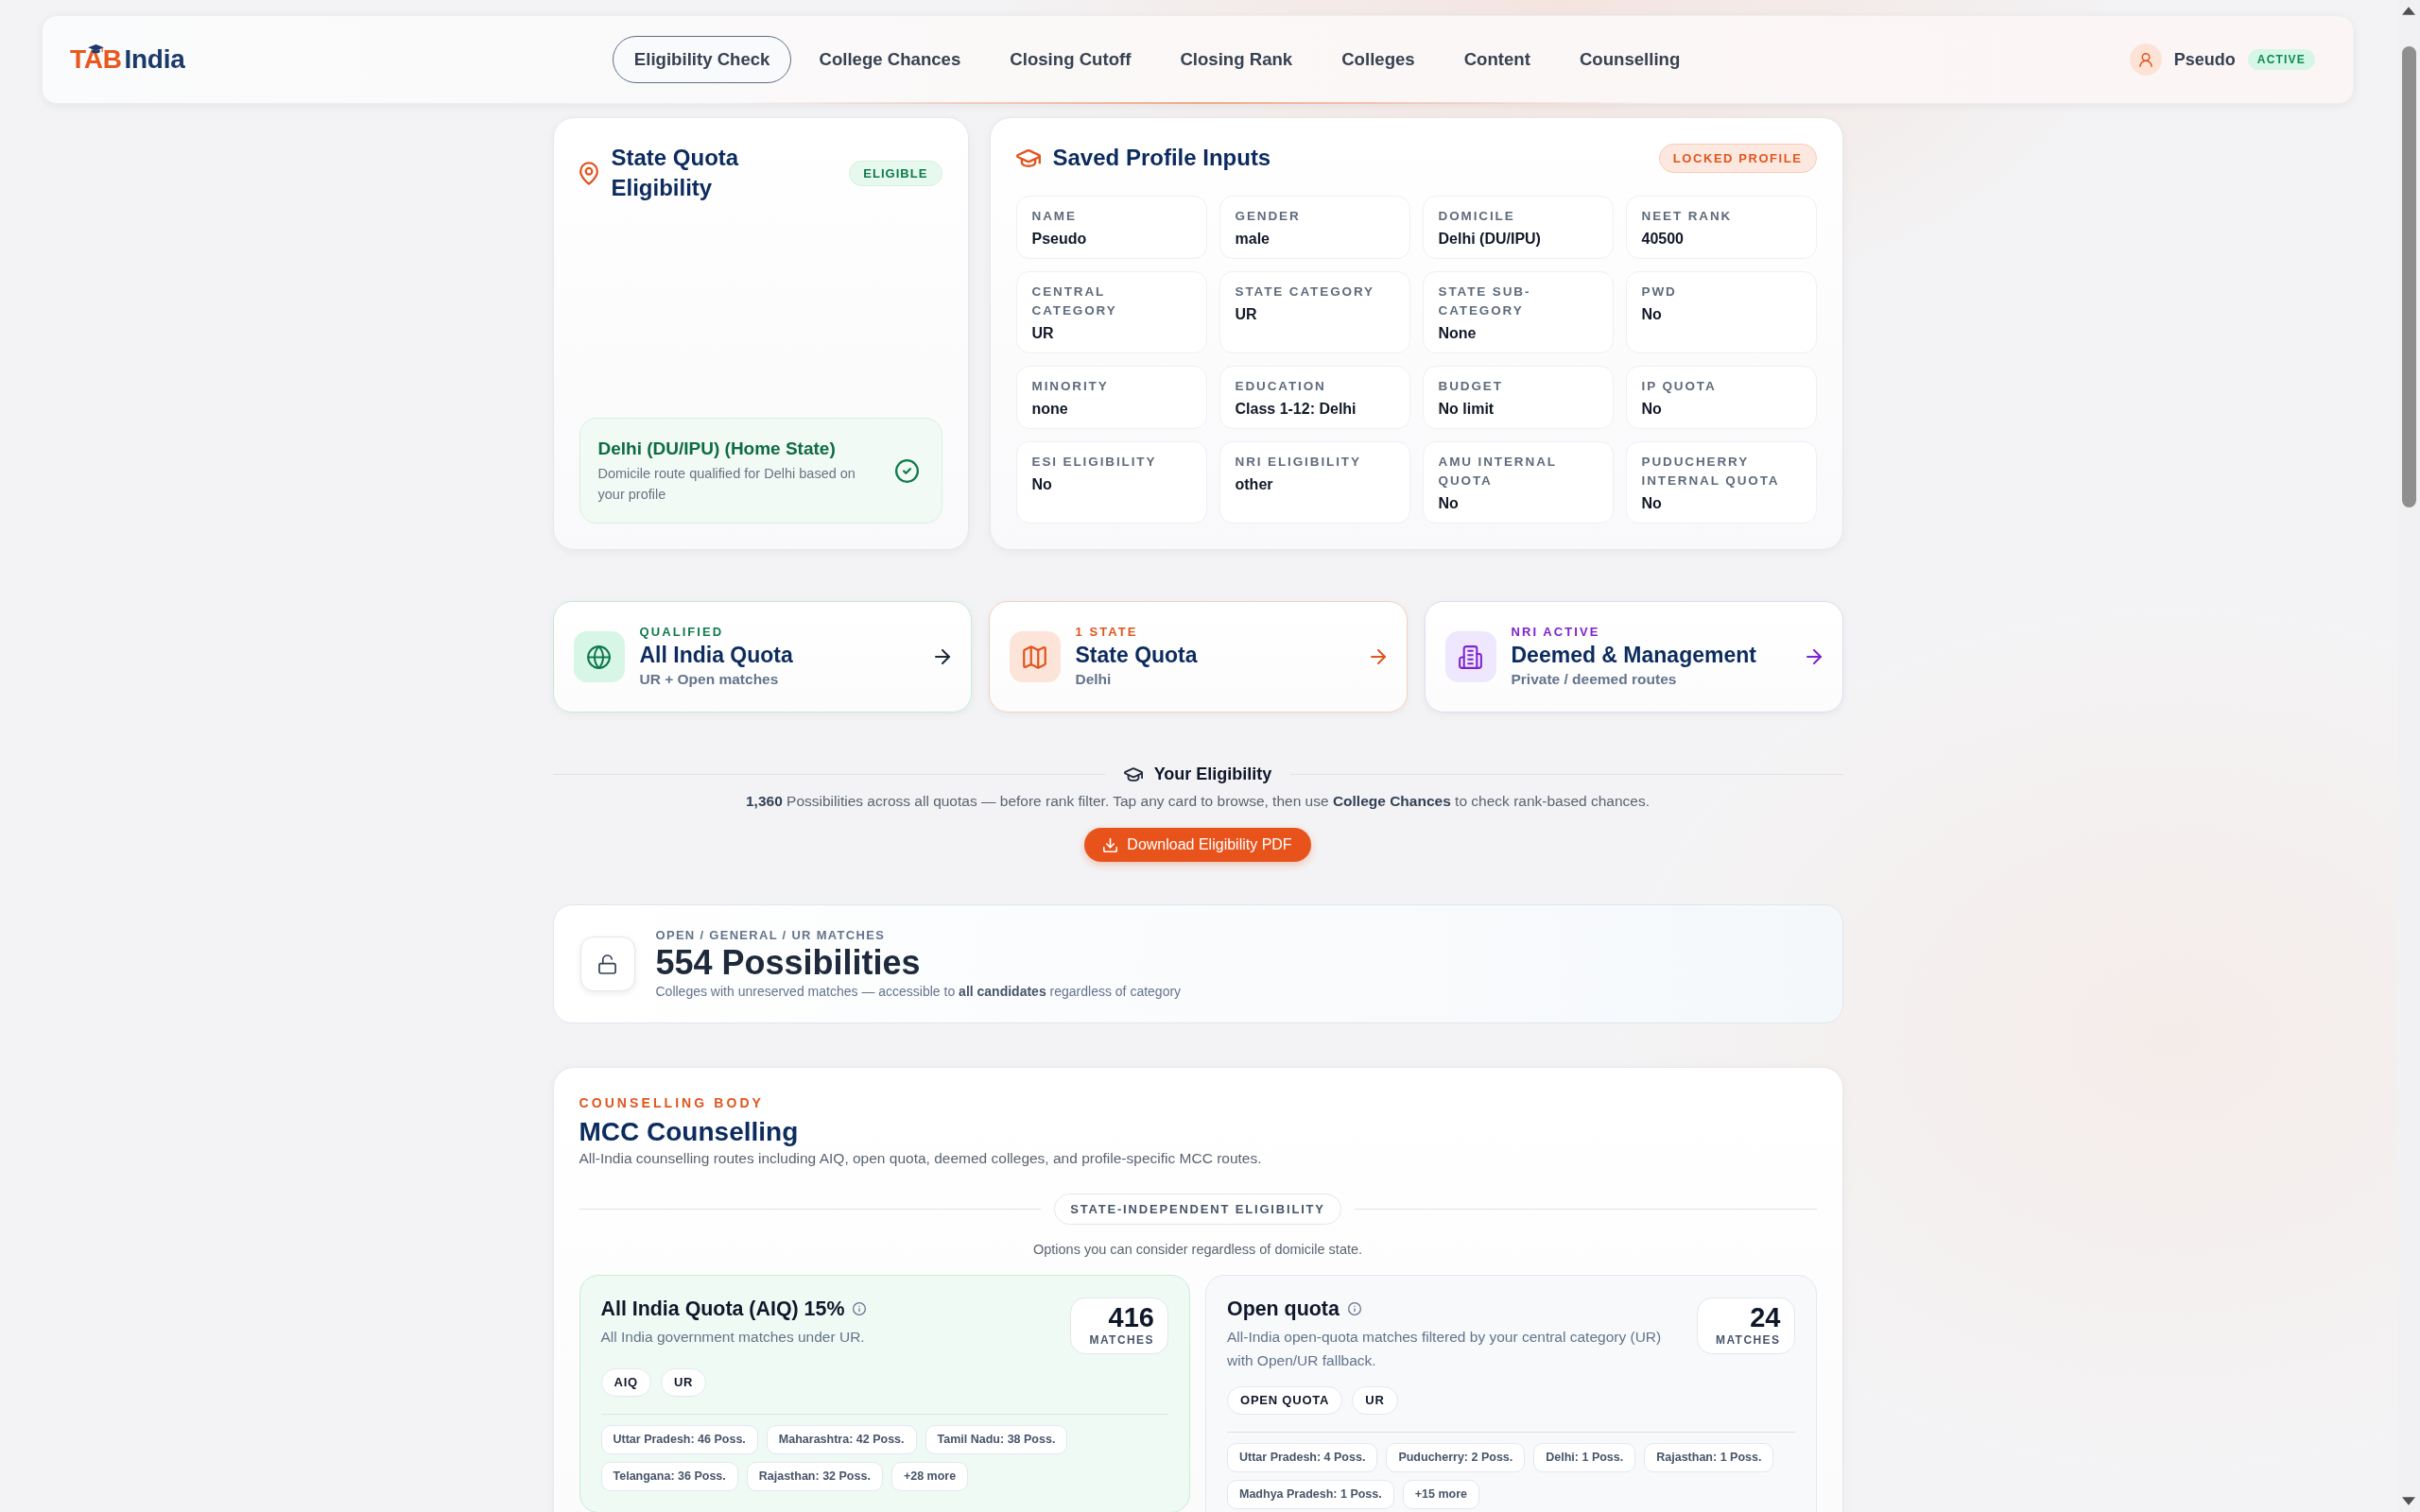  Describe the element at coordinates (1094, 462) in the screenshot. I see `field-label: ESI ELIGIBILITY` at that location.